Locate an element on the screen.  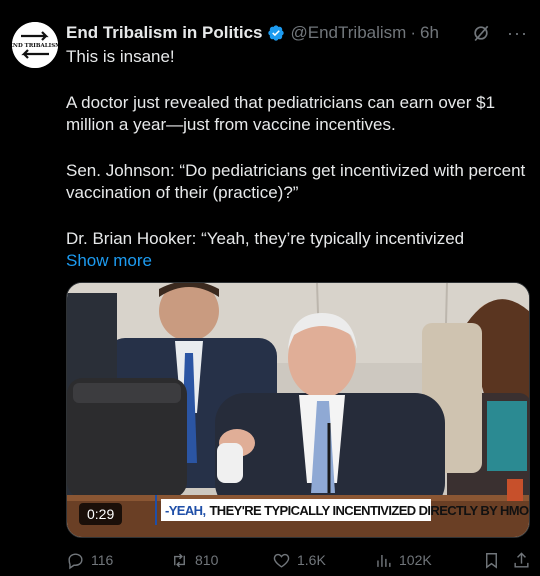
grok-icon is located at coordinates (481, 33).